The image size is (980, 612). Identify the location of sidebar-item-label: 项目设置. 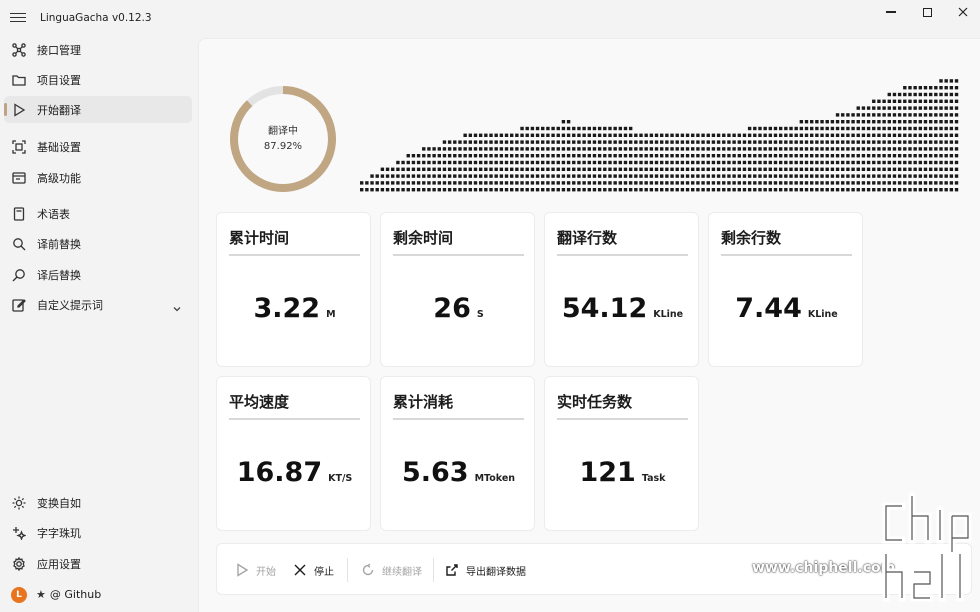
(59, 80).